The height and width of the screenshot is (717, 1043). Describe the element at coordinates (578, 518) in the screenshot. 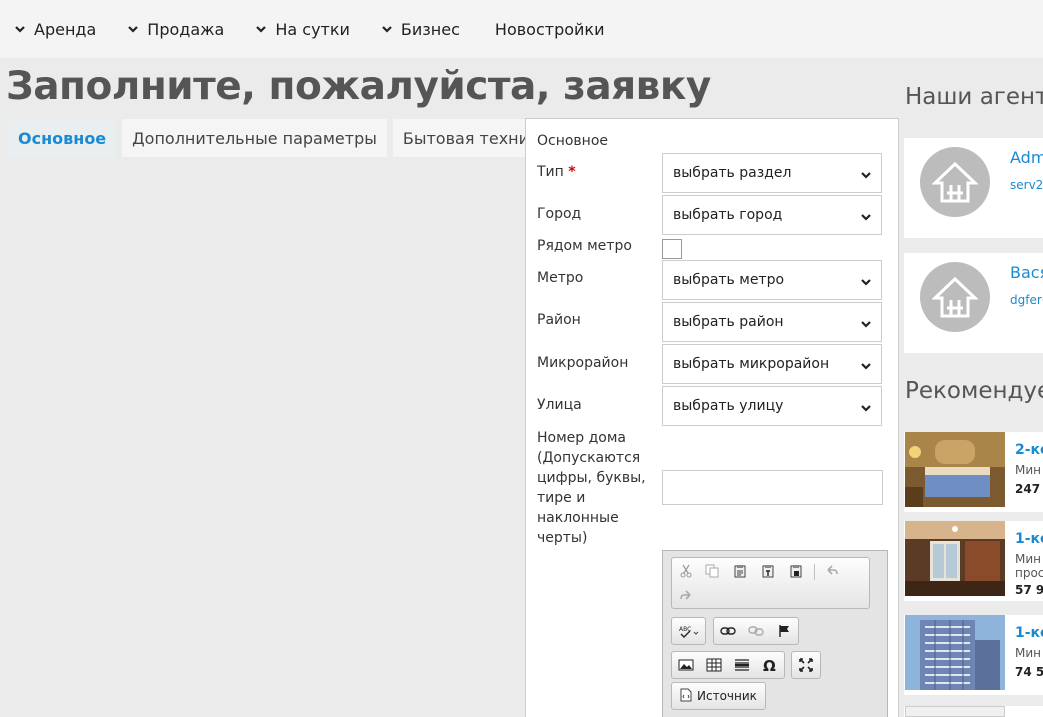

I see `house-label-line: наклонные` at that location.